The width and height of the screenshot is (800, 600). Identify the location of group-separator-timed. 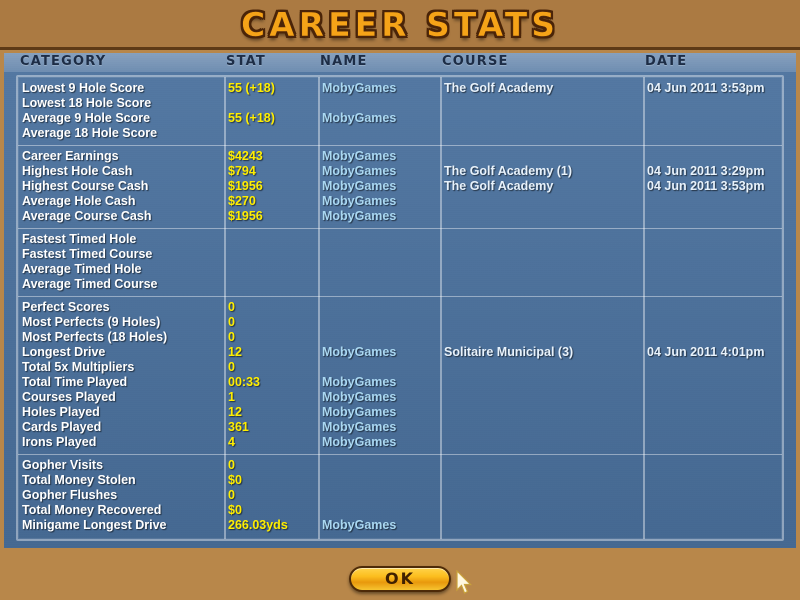
(400, 228).